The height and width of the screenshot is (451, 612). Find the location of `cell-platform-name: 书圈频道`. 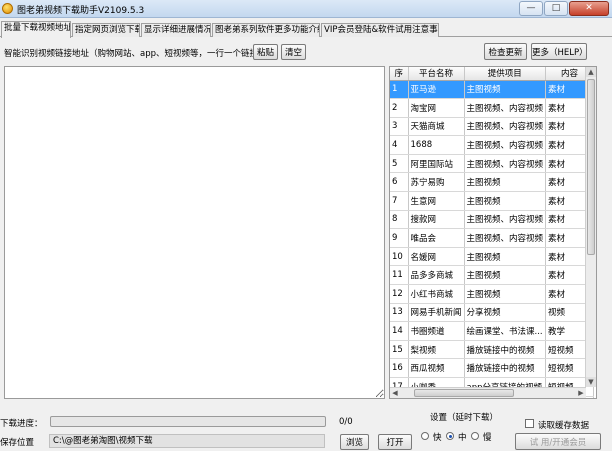

cell-platform-name: 书圈频道 is located at coordinates (436, 331).